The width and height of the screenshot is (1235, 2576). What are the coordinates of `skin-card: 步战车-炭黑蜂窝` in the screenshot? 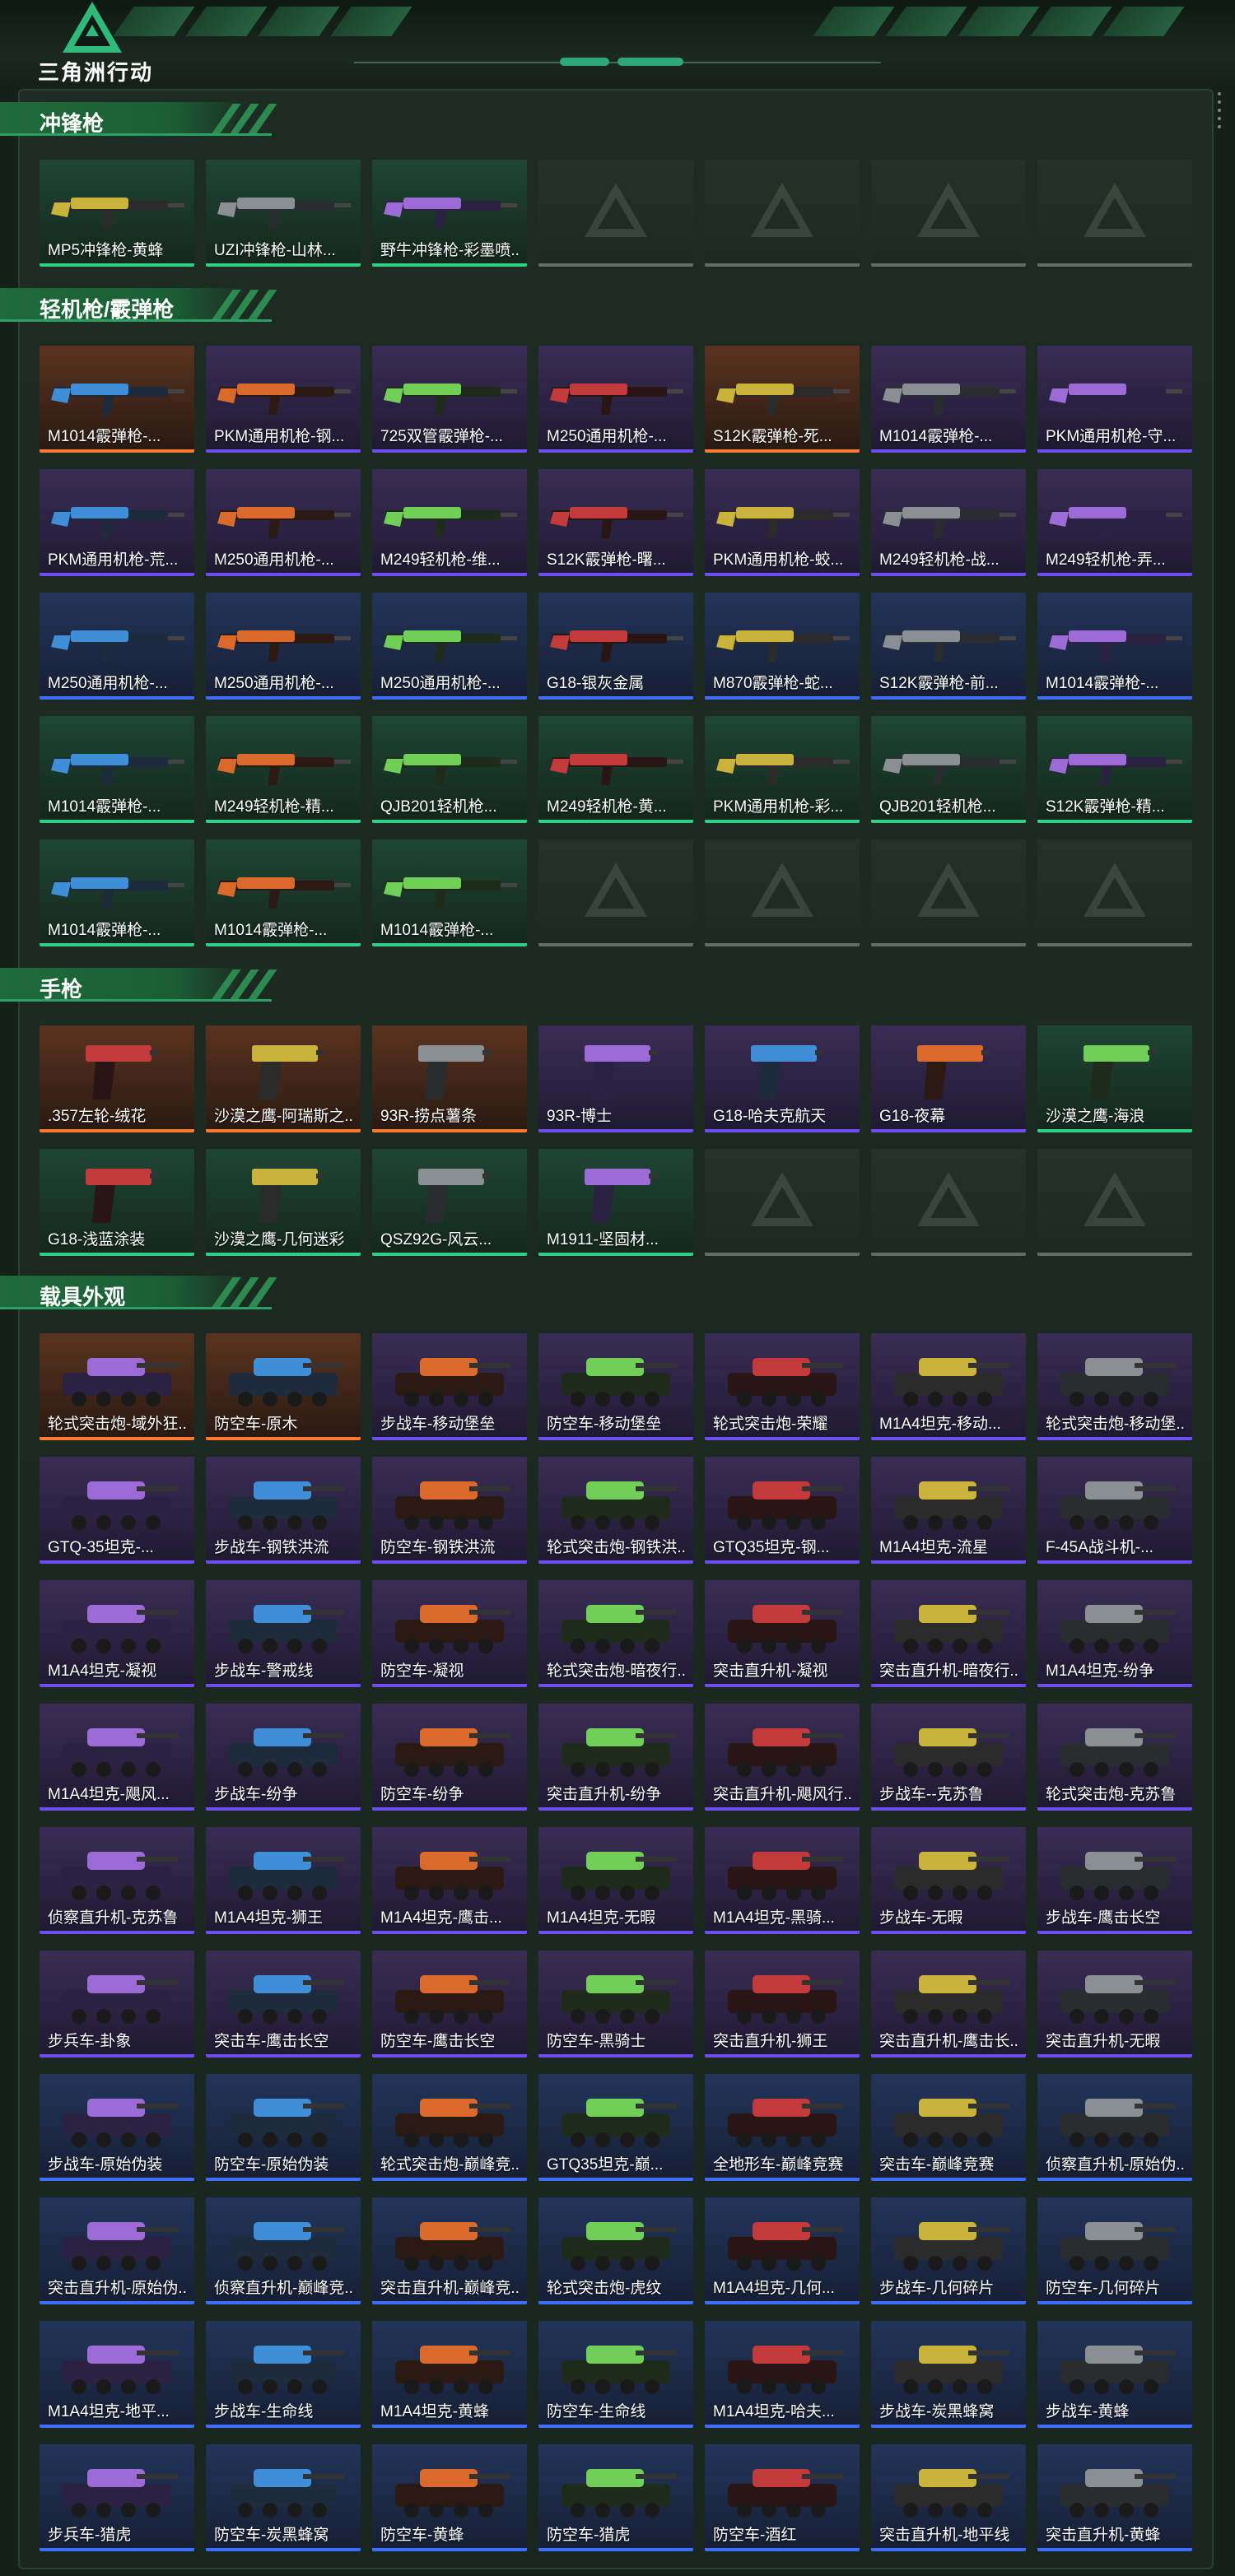 It's located at (948, 2374).